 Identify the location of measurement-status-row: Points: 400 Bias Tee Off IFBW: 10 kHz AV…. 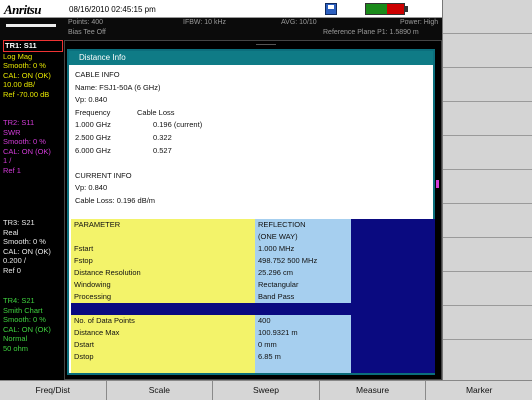
(221, 29).